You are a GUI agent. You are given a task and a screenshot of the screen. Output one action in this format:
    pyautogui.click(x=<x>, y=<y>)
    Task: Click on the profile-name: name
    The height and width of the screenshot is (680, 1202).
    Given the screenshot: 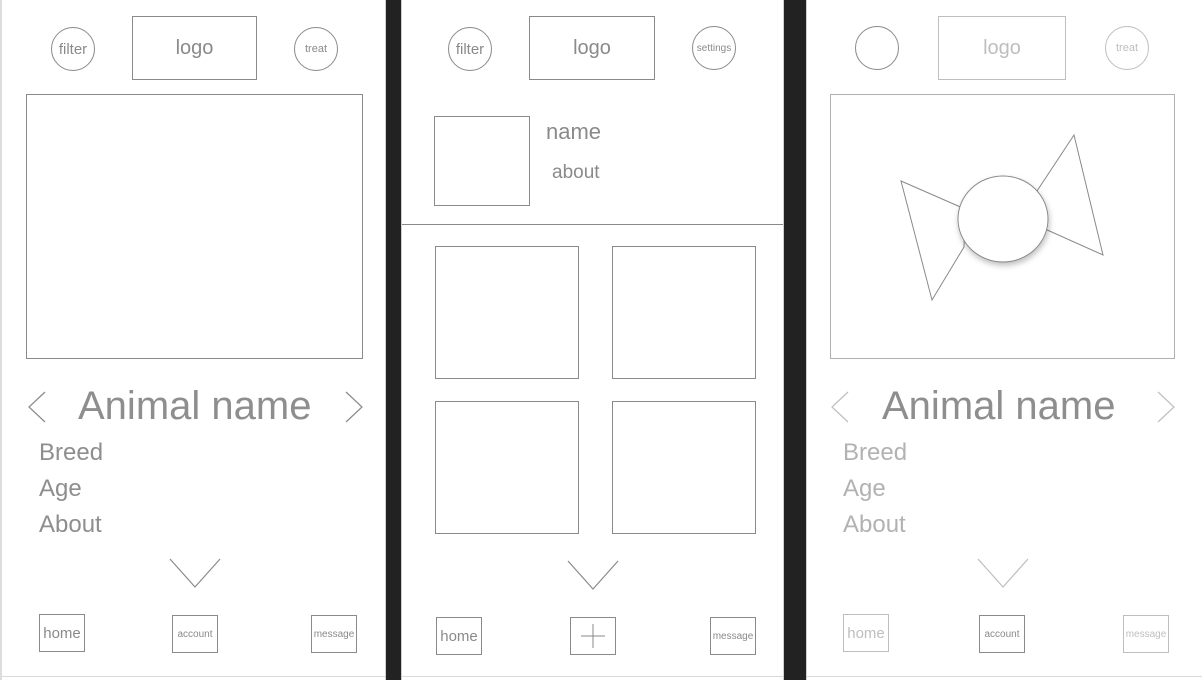 What is the action you would take?
    pyautogui.click(x=574, y=131)
    